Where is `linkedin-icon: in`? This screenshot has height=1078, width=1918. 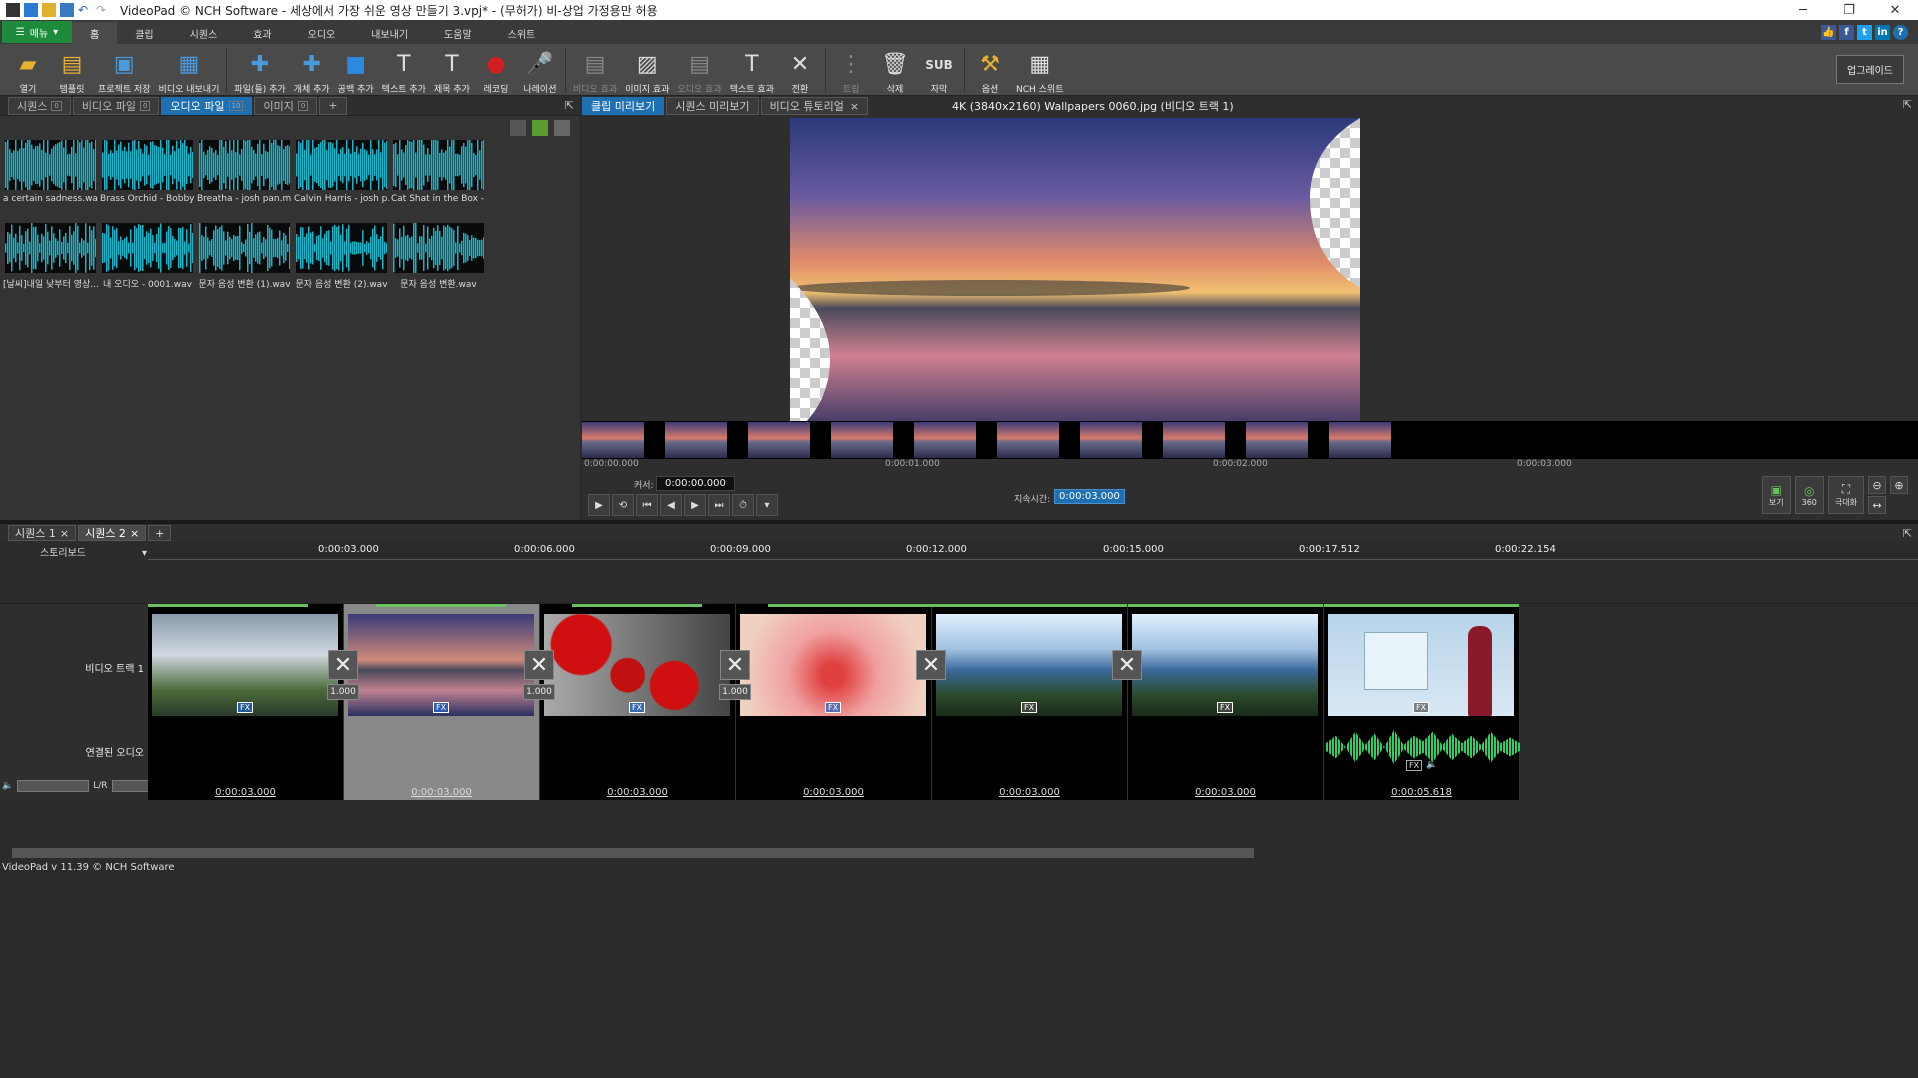
linkedin-icon: in is located at coordinates (1882, 32).